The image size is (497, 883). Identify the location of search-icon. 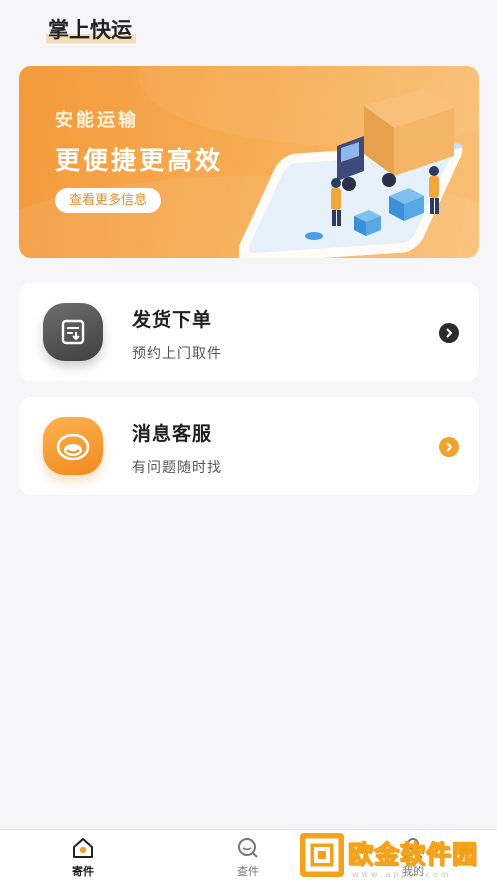
(248, 848).